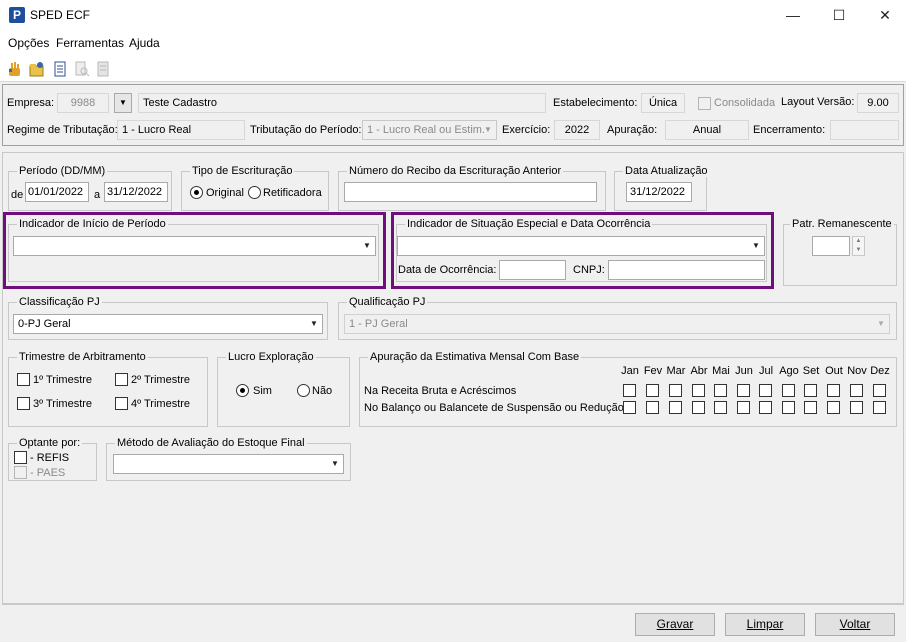 Image resolution: width=906 pixels, height=642 pixels. Describe the element at coordinates (659, 192) in the screenshot. I see `data-atualizacao-input: 31/12/2022` at that location.